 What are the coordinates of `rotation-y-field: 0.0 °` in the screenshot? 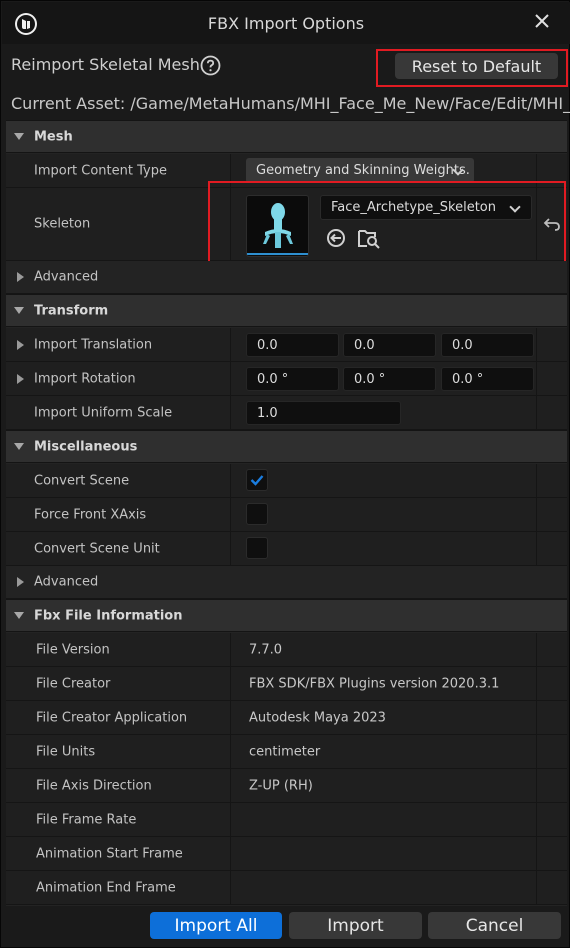 It's located at (389, 379).